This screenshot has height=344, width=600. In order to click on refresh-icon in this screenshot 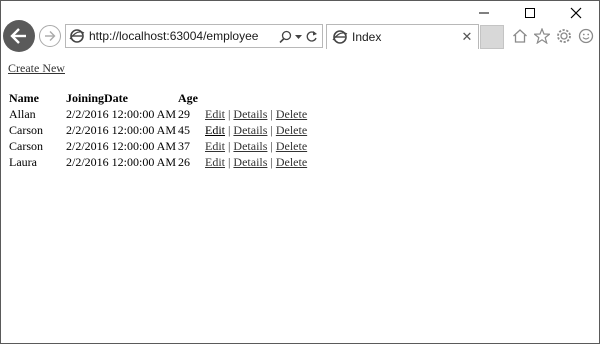, I will do `click(311, 36)`.